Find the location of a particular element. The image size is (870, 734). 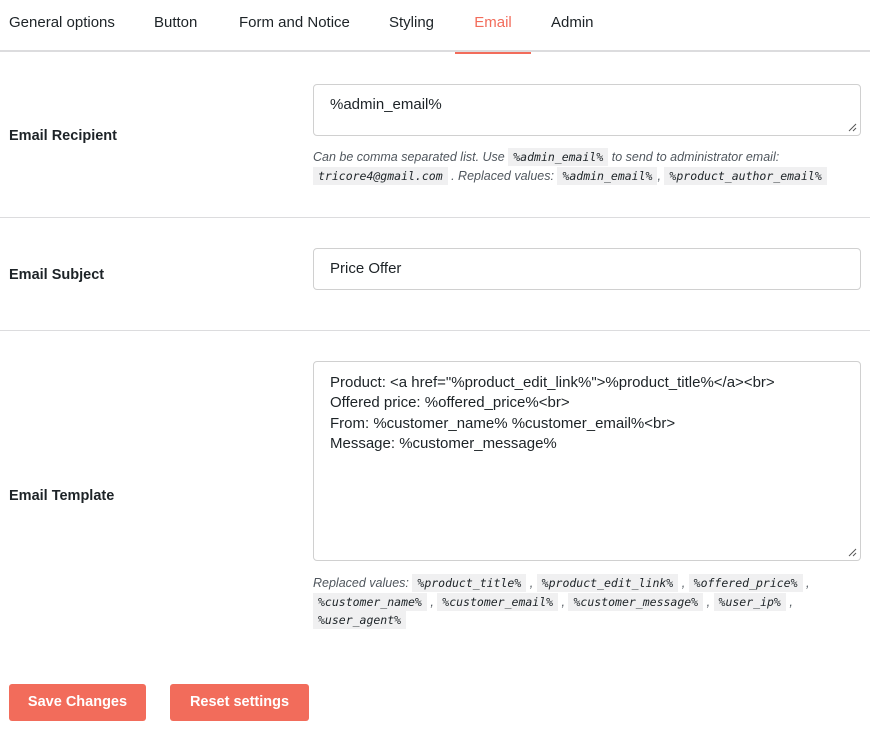

template-line: Message: %customer_message% is located at coordinates (443, 443).